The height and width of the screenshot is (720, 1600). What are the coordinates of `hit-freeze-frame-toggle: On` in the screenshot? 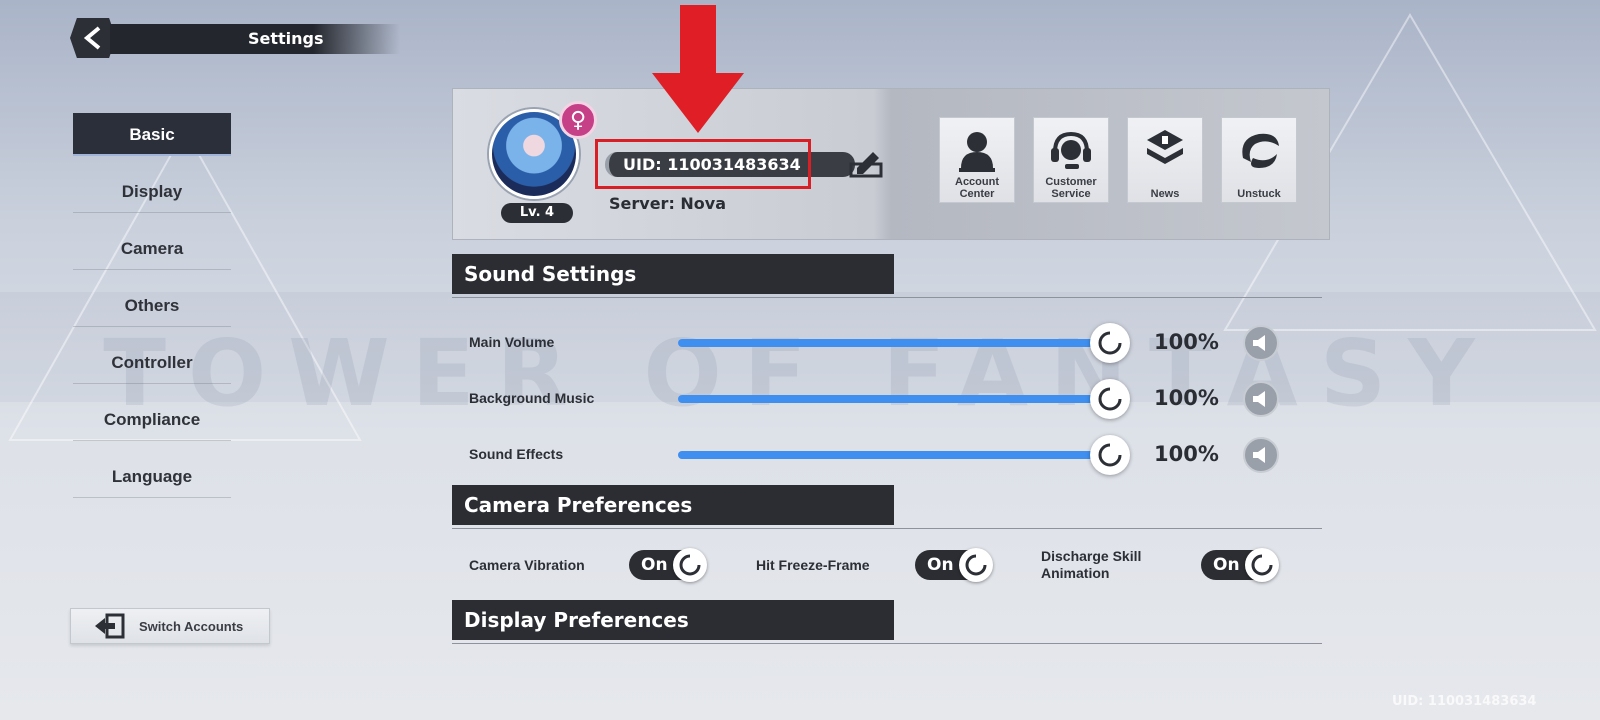 It's located at (954, 565).